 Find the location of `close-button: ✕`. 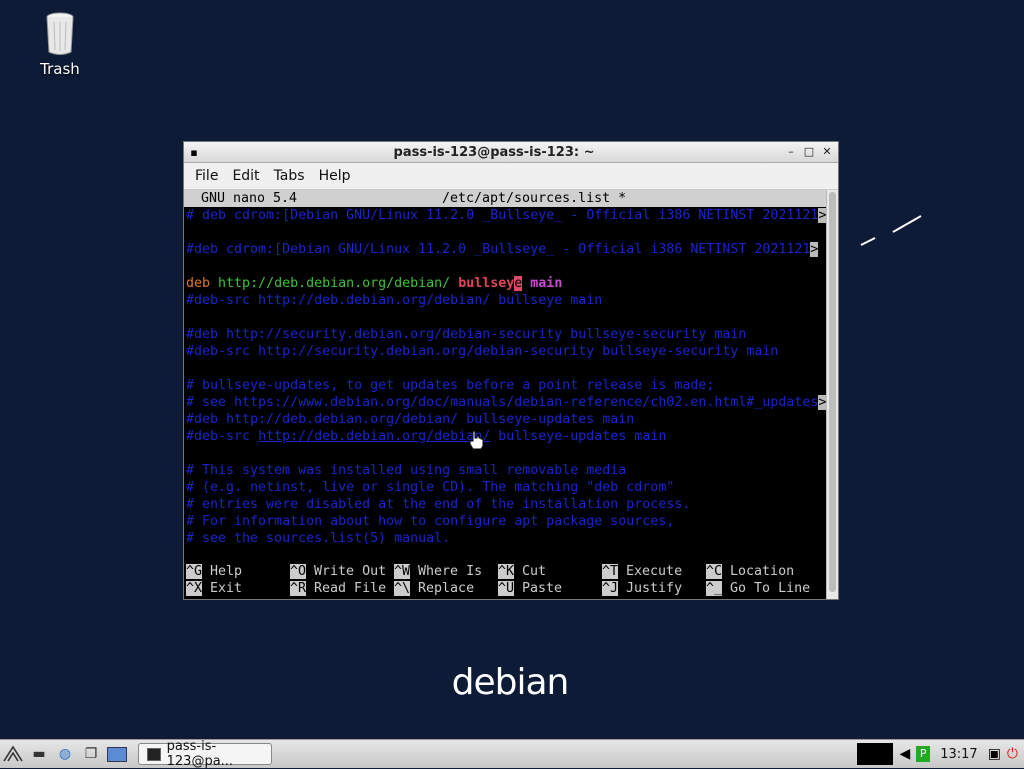

close-button: ✕ is located at coordinates (827, 152).